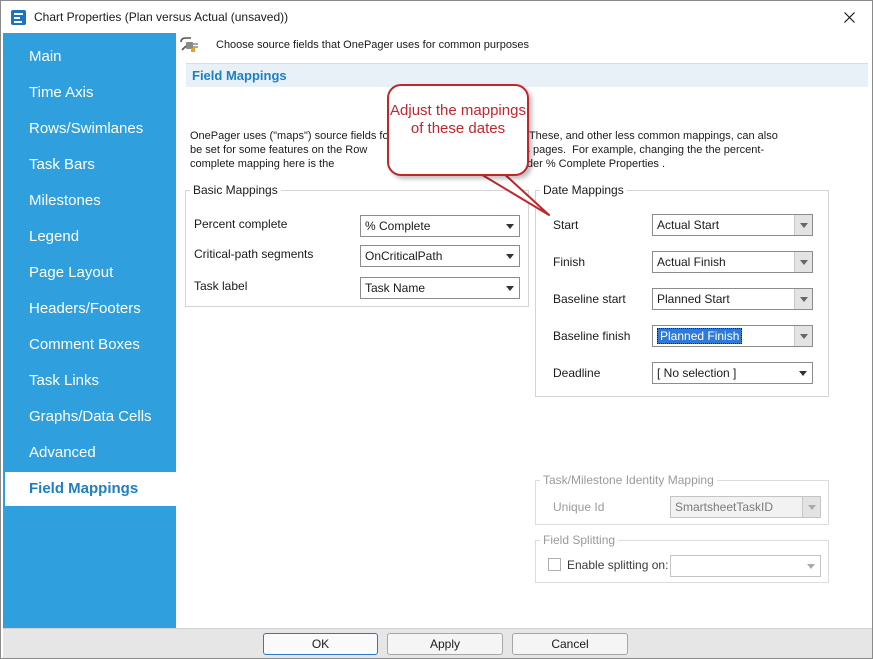  What do you see at coordinates (554, 564) in the screenshot?
I see `enable-splitting-checkbox` at bounding box center [554, 564].